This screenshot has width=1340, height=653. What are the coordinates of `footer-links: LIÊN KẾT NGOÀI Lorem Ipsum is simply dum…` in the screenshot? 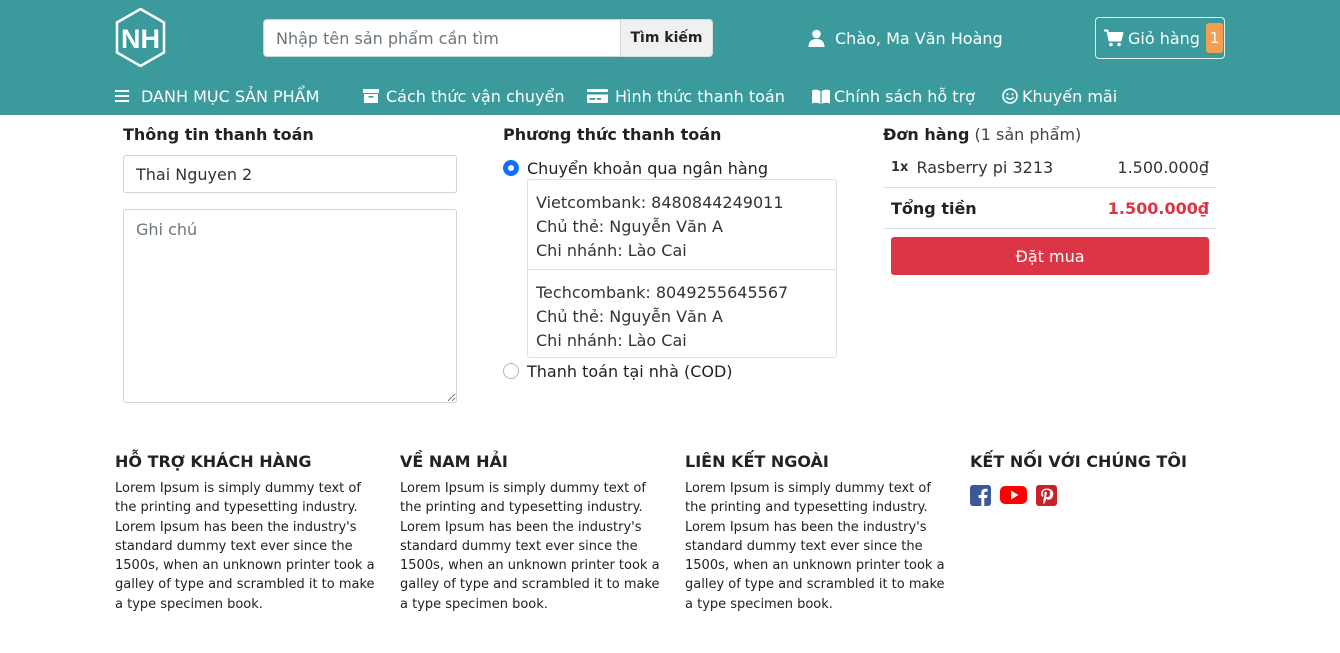 It's located at (815, 532).